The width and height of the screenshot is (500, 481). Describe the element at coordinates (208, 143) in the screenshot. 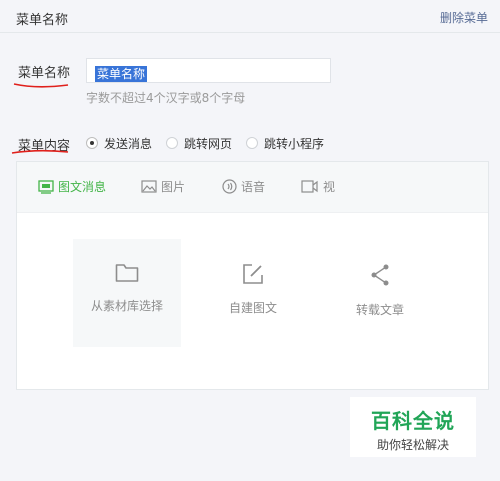

I see `radio-label: 跳转网页` at that location.